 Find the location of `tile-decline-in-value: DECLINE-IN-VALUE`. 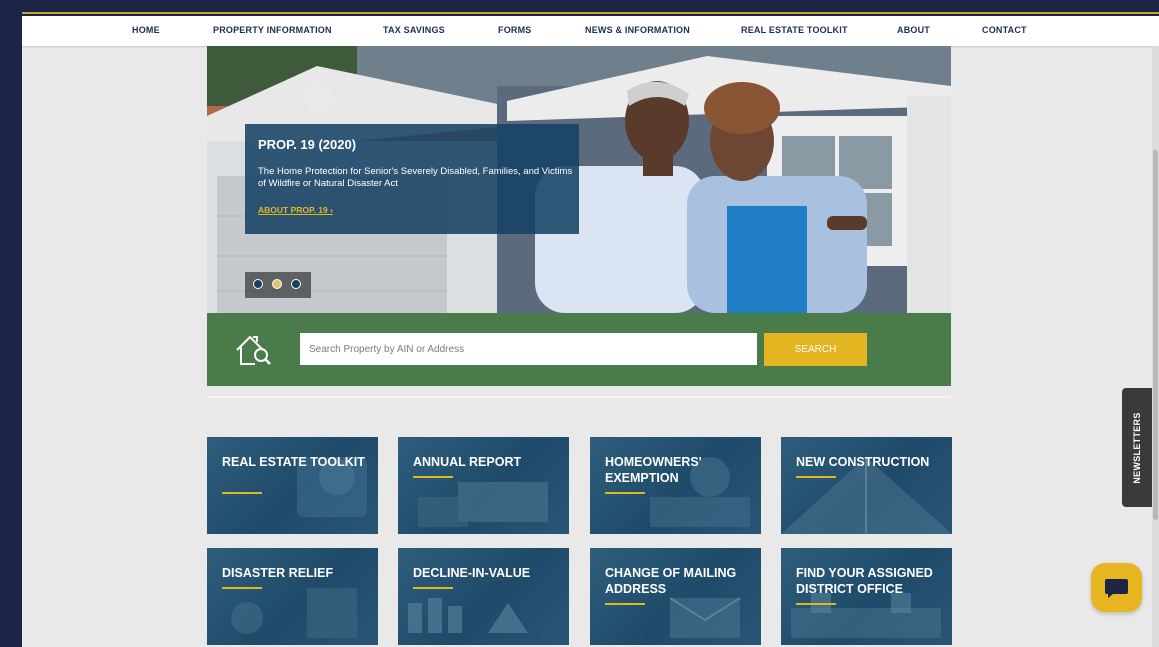

tile-decline-in-value: DECLINE-IN-VALUE is located at coordinates (483, 596).